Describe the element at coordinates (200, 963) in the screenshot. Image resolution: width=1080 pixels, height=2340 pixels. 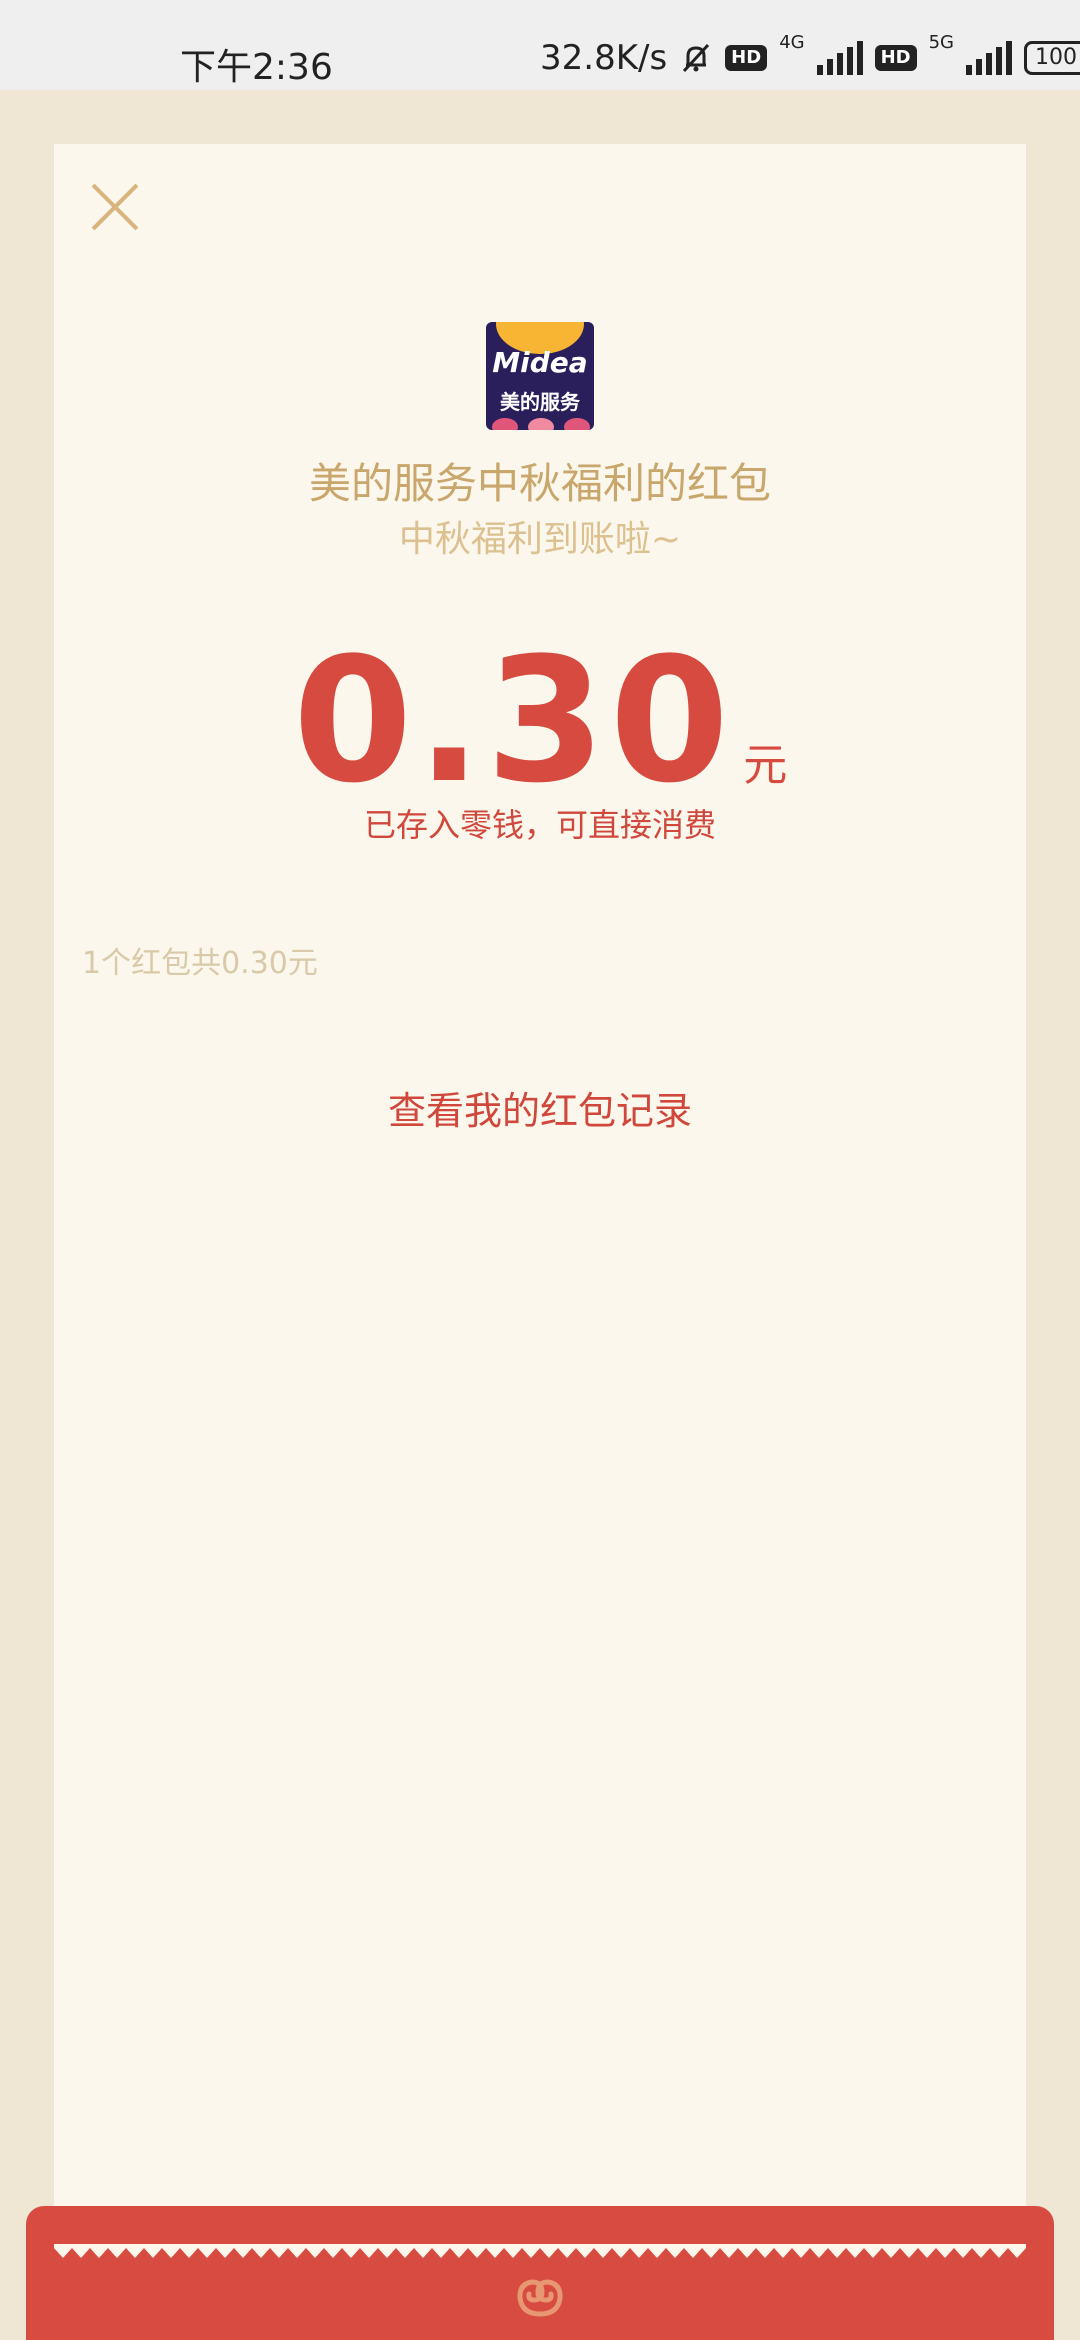
I see `packet-summary: 1个红包共0.30元` at that location.